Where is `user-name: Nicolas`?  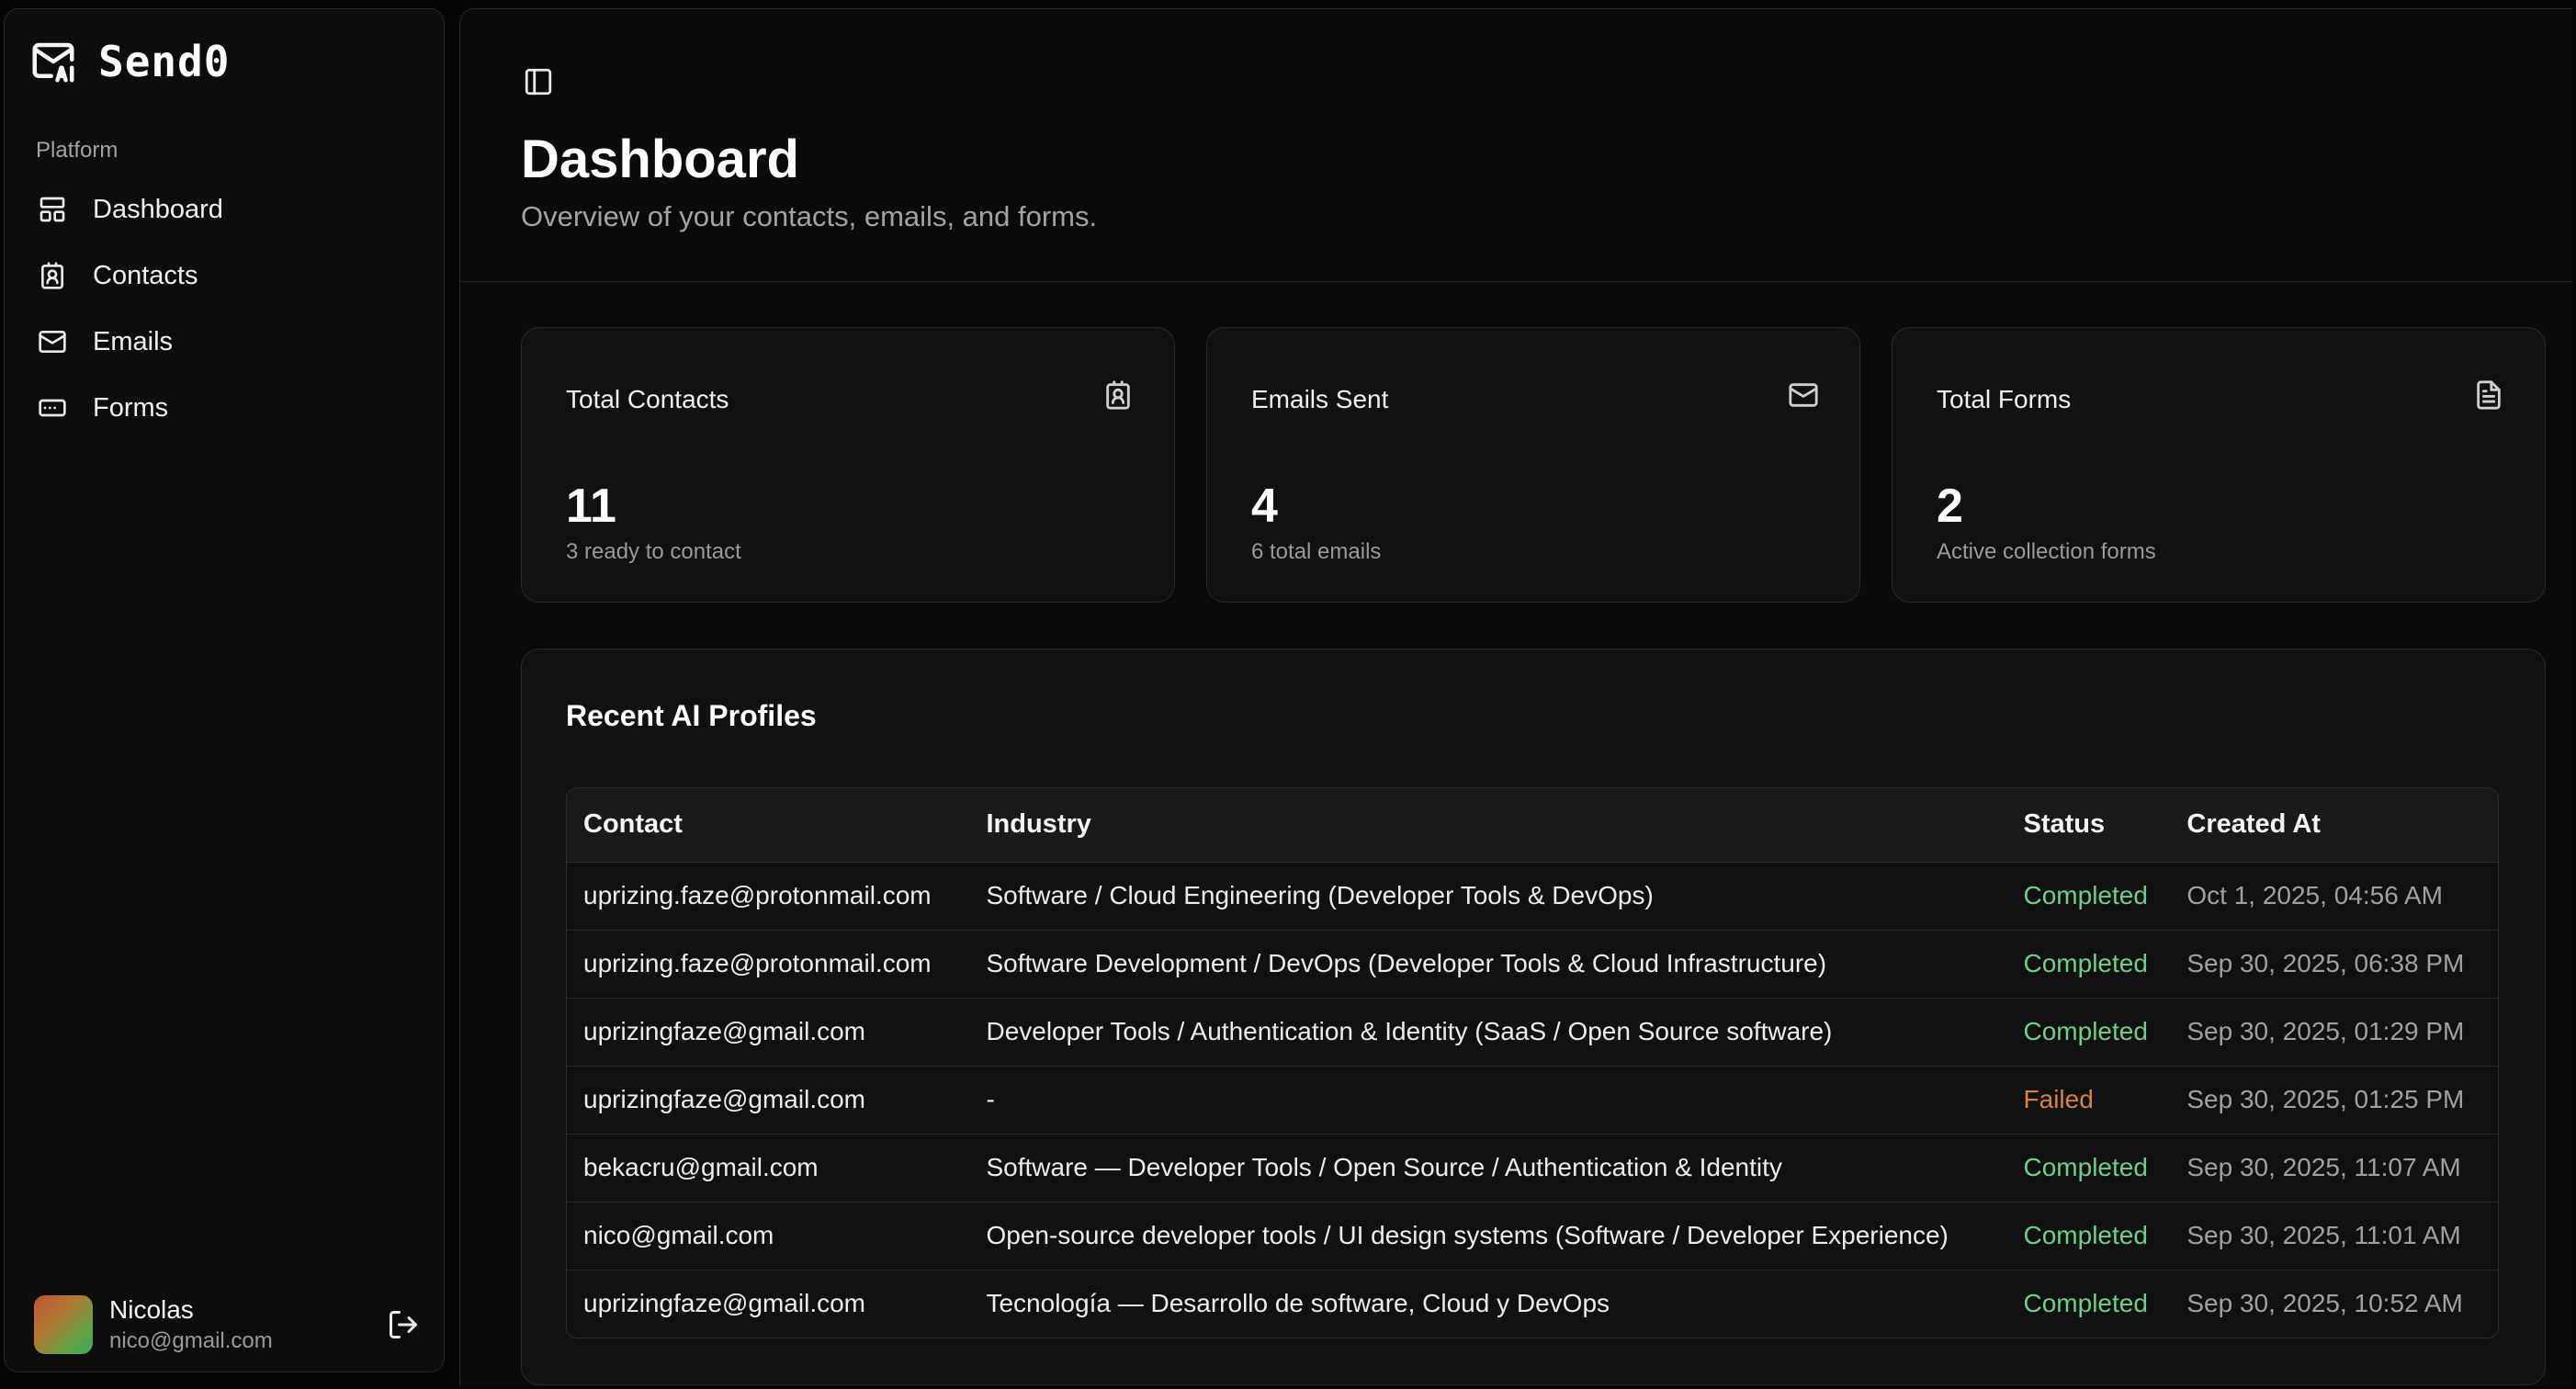 user-name: Nicolas is located at coordinates (151, 1309).